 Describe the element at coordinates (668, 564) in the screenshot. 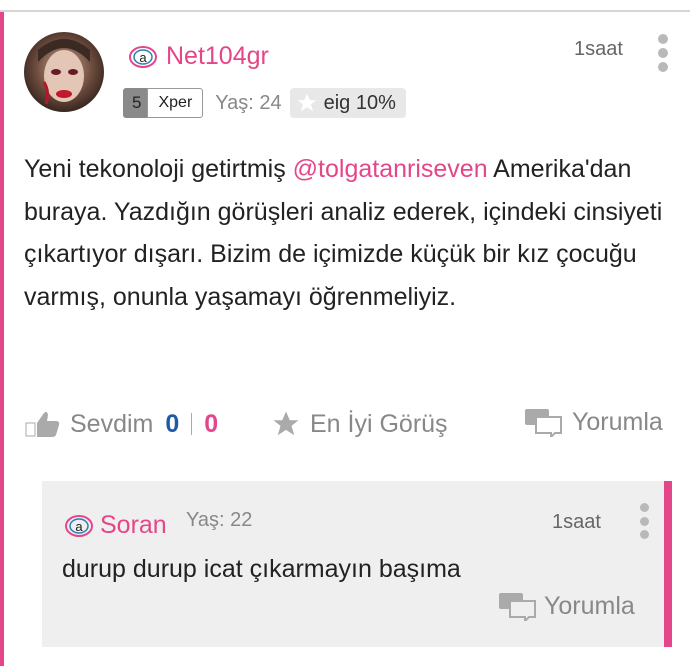

I see `reply-accent-bar` at that location.